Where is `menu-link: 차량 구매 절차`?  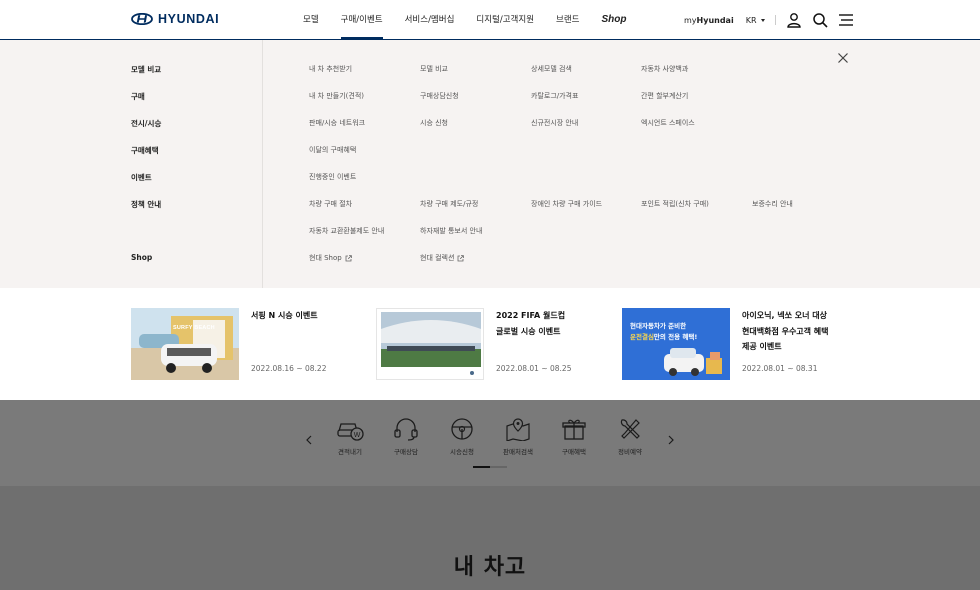
menu-link: 차량 구매 절차 is located at coordinates (330, 204).